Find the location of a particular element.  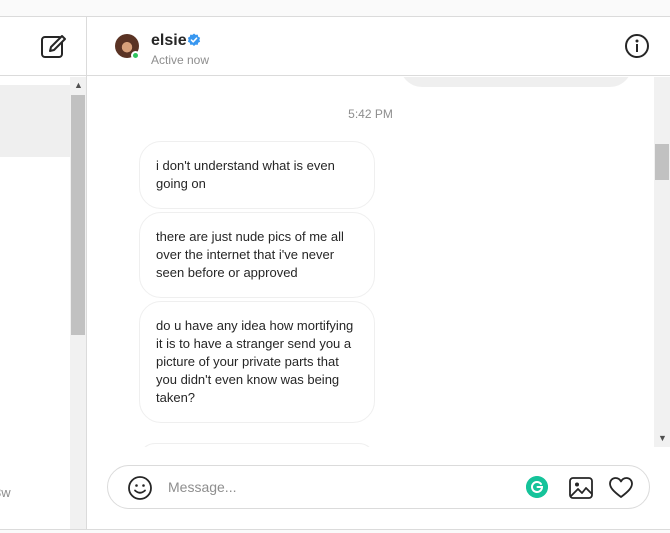

message-timestamp: 5:42 PM is located at coordinates (370, 114).